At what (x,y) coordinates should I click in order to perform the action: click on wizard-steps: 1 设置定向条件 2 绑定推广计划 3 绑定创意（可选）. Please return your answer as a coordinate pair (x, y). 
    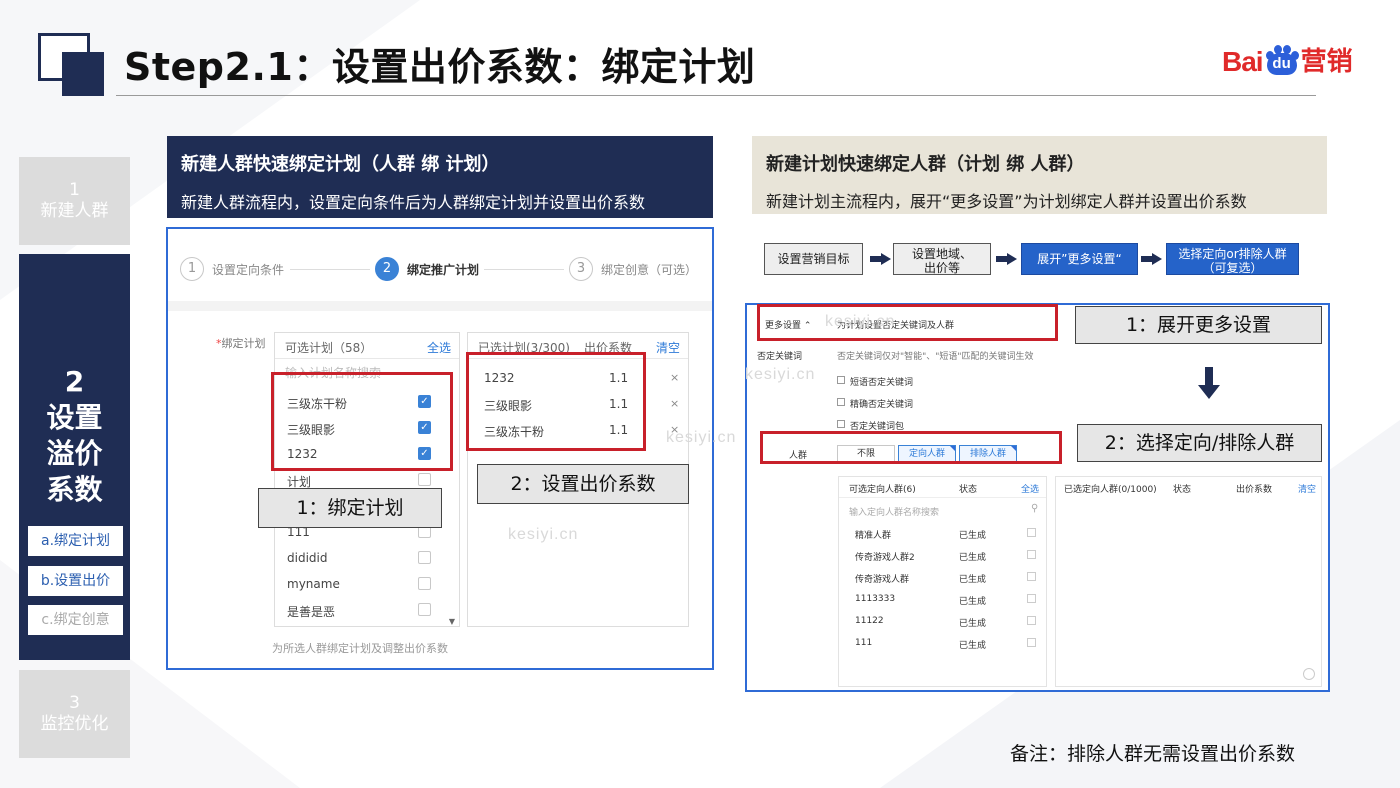
    Looking at the image, I should click on (440, 265).